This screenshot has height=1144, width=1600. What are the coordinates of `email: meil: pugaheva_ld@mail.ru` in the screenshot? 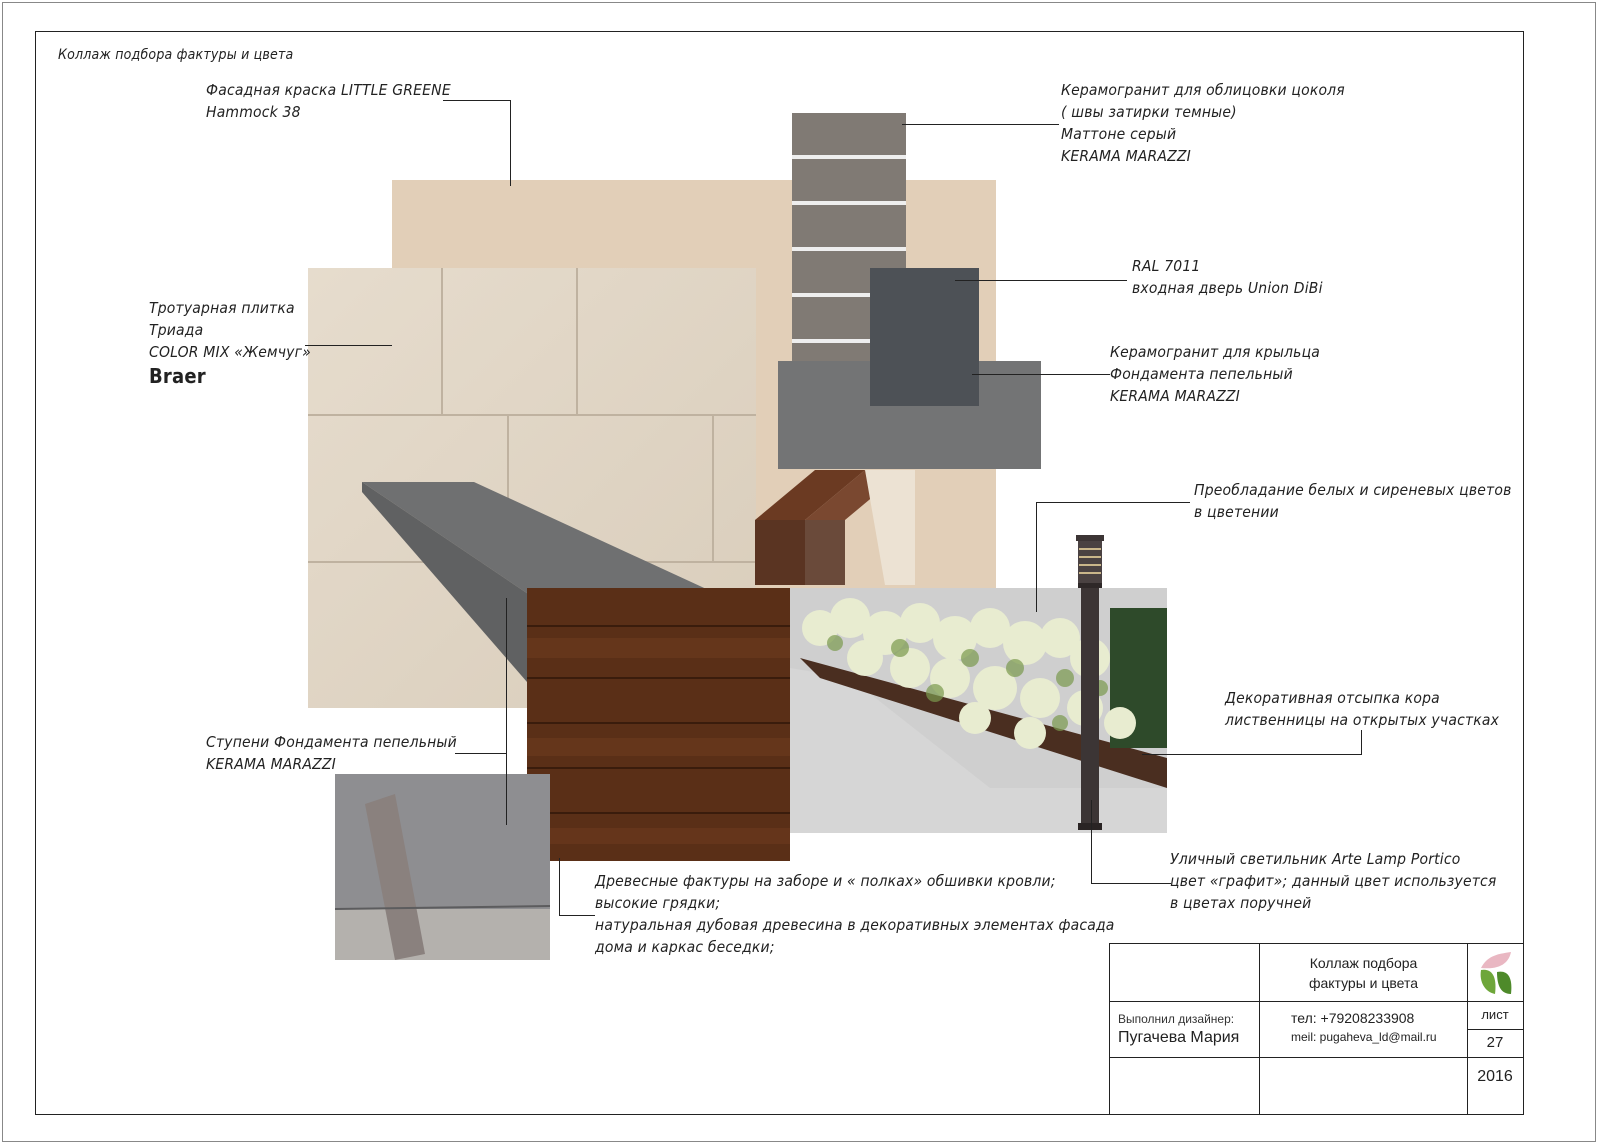 It's located at (1364, 1037).